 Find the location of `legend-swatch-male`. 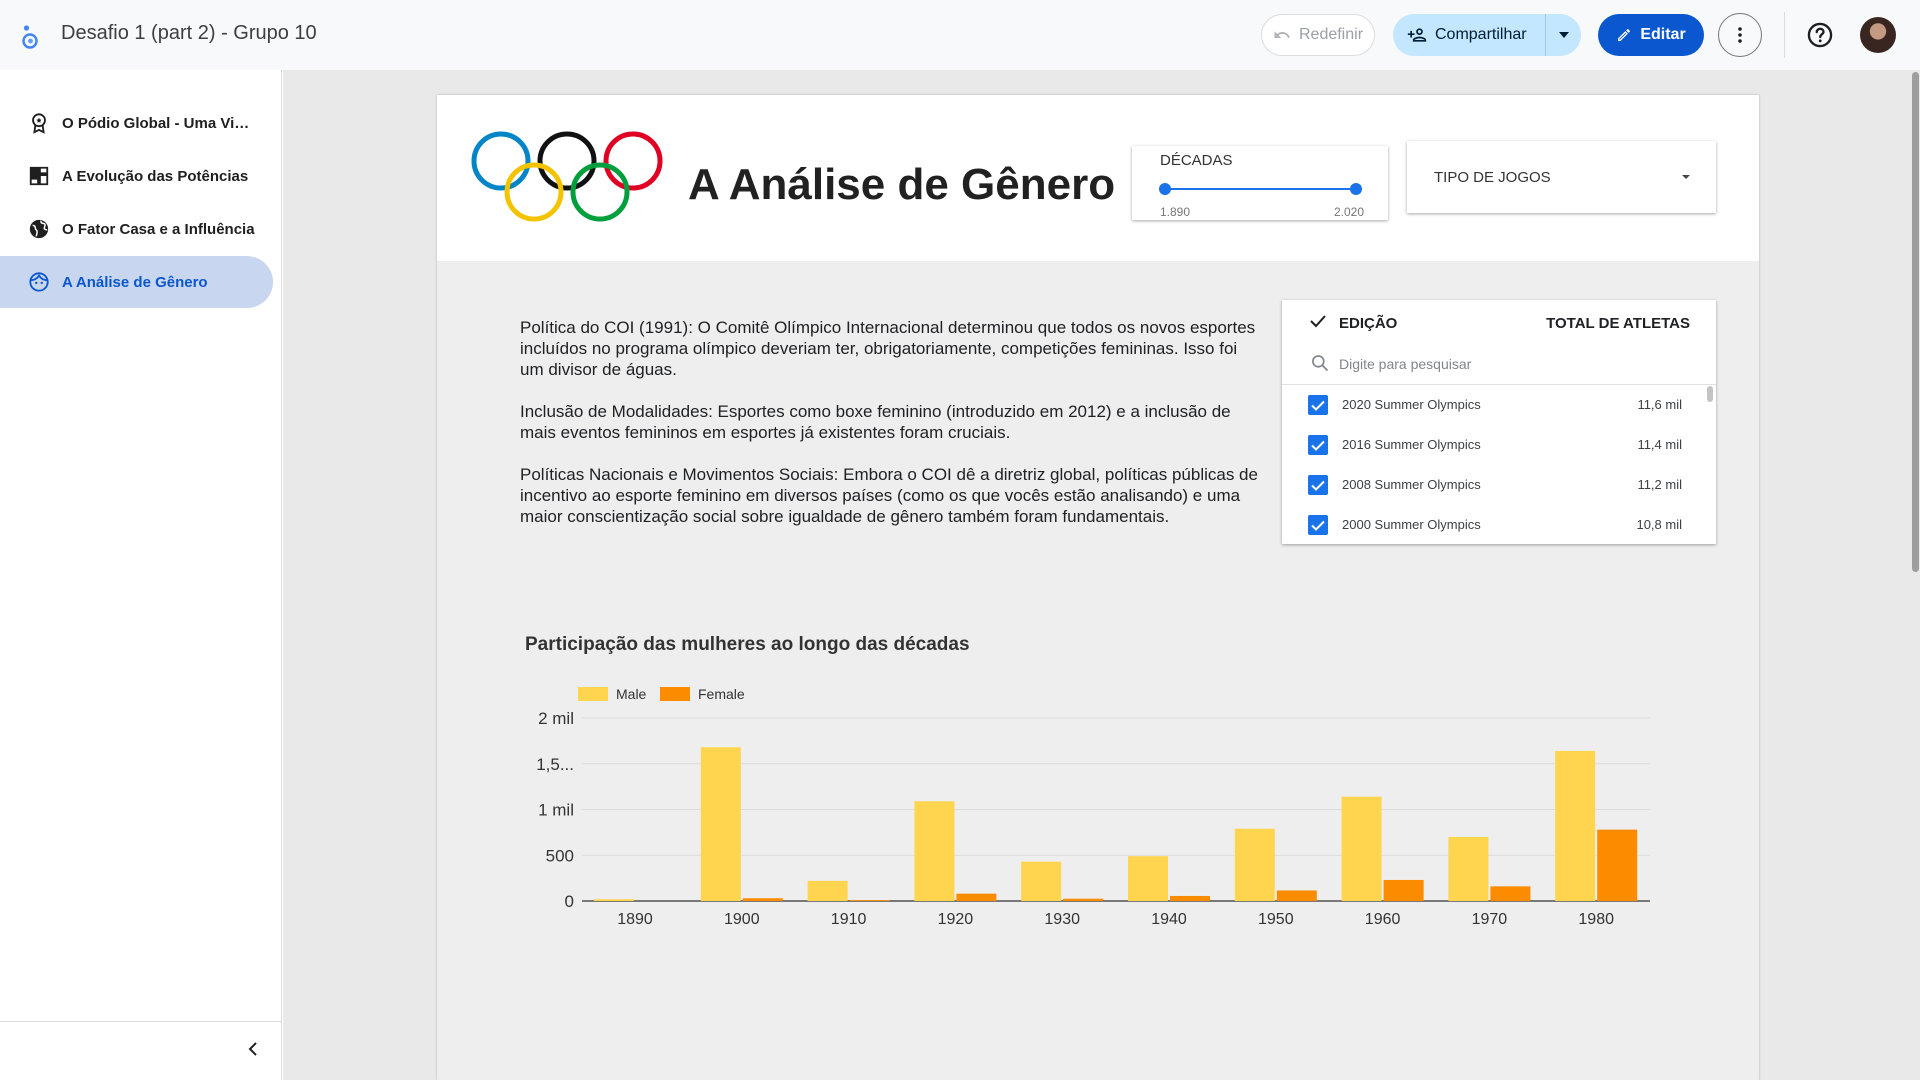

legend-swatch-male is located at coordinates (593, 694).